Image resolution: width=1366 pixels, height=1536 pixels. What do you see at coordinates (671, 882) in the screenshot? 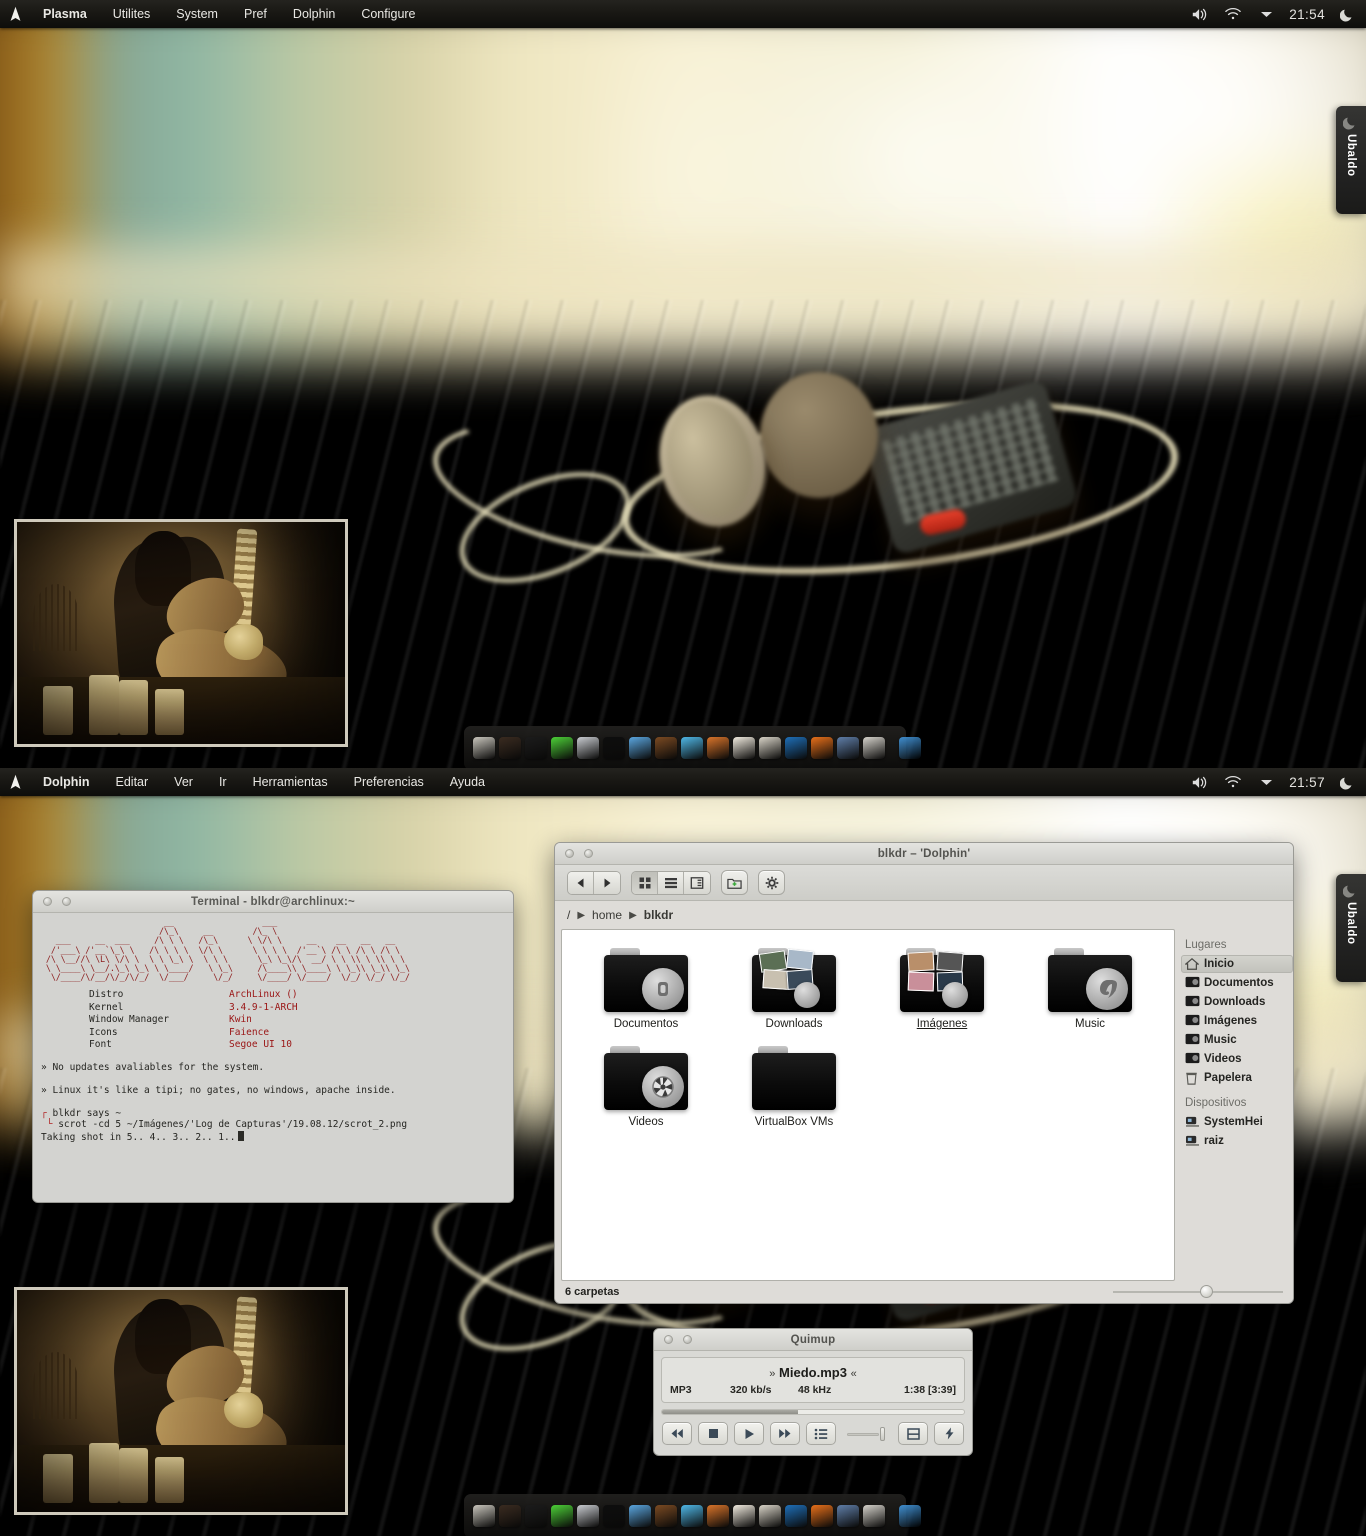
I see `list-view-icon` at bounding box center [671, 882].